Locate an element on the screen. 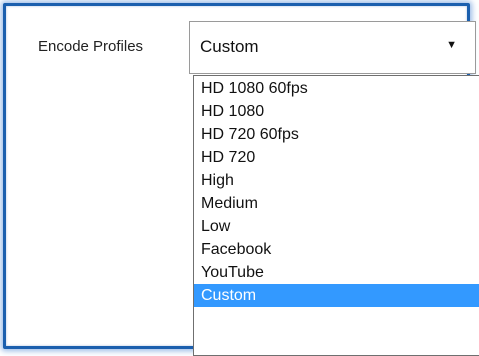  option-facebook: Facebook is located at coordinates (336, 249).